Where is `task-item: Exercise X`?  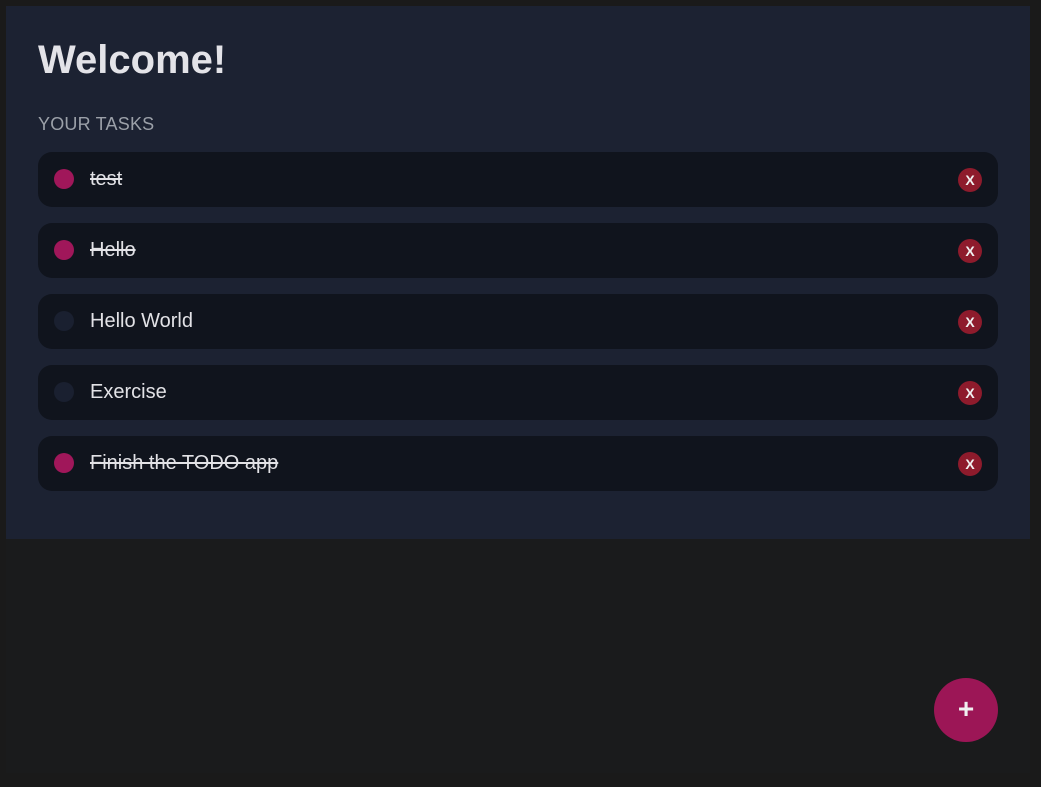 task-item: Exercise X is located at coordinates (518, 392).